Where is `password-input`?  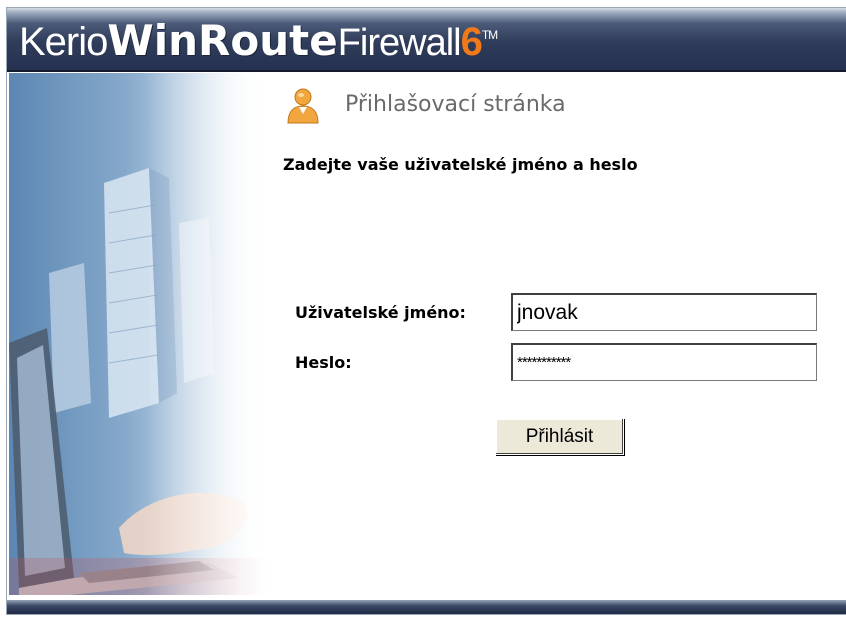 password-input is located at coordinates (664, 362).